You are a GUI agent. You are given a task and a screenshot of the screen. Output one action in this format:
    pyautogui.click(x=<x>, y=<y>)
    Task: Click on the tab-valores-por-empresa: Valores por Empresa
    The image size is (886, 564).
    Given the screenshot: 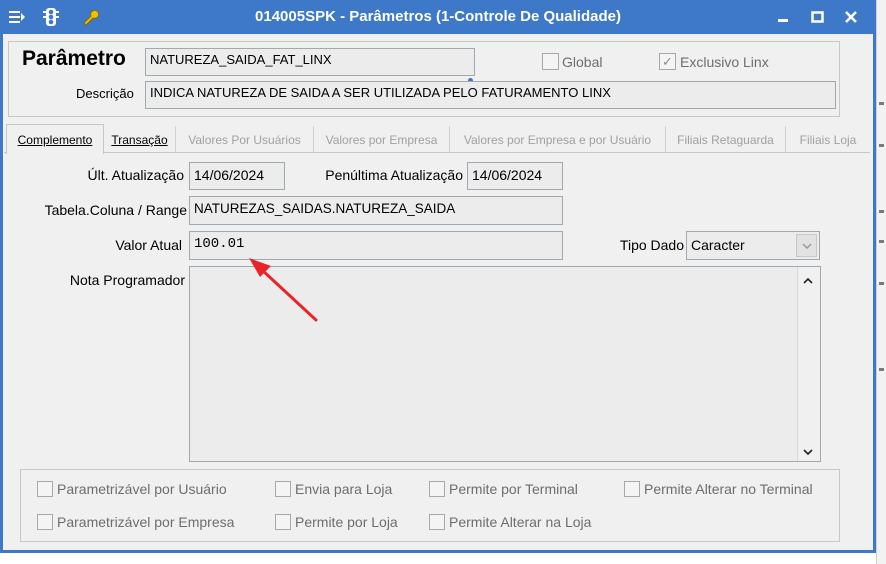 What is the action you would take?
    pyautogui.click(x=382, y=139)
    